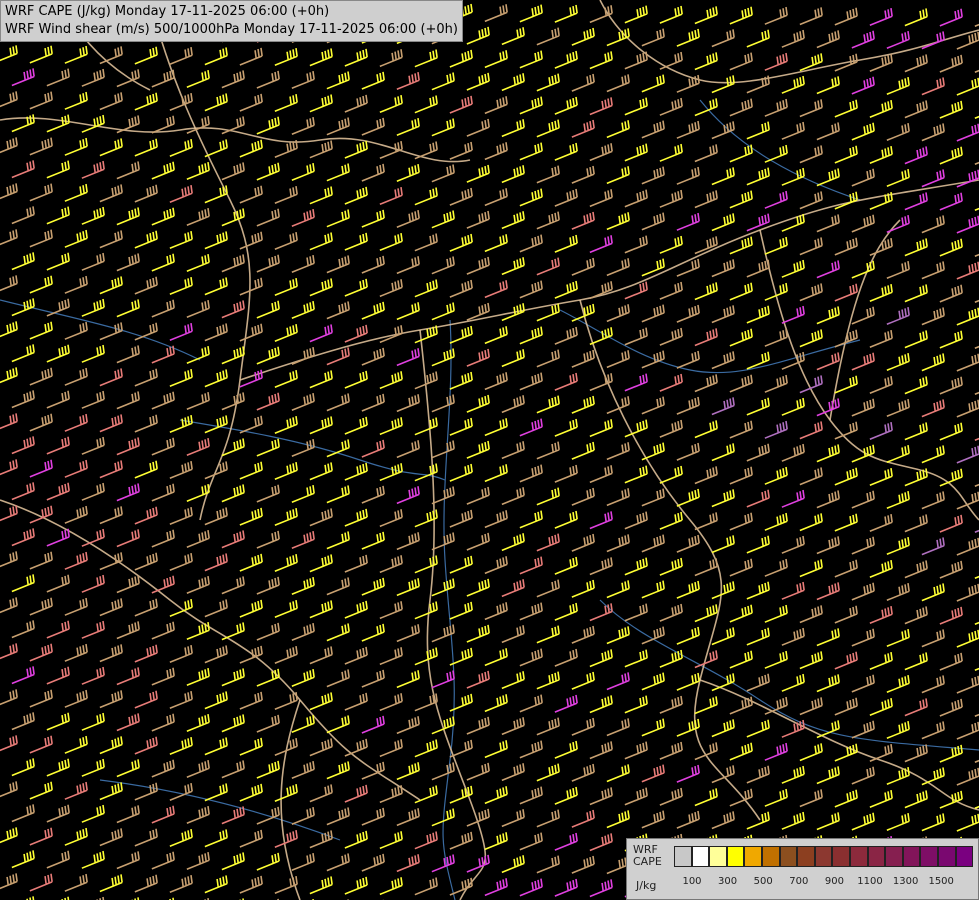  Describe the element at coordinates (692, 881) in the screenshot. I see `legend-tick-label: 100` at that location.